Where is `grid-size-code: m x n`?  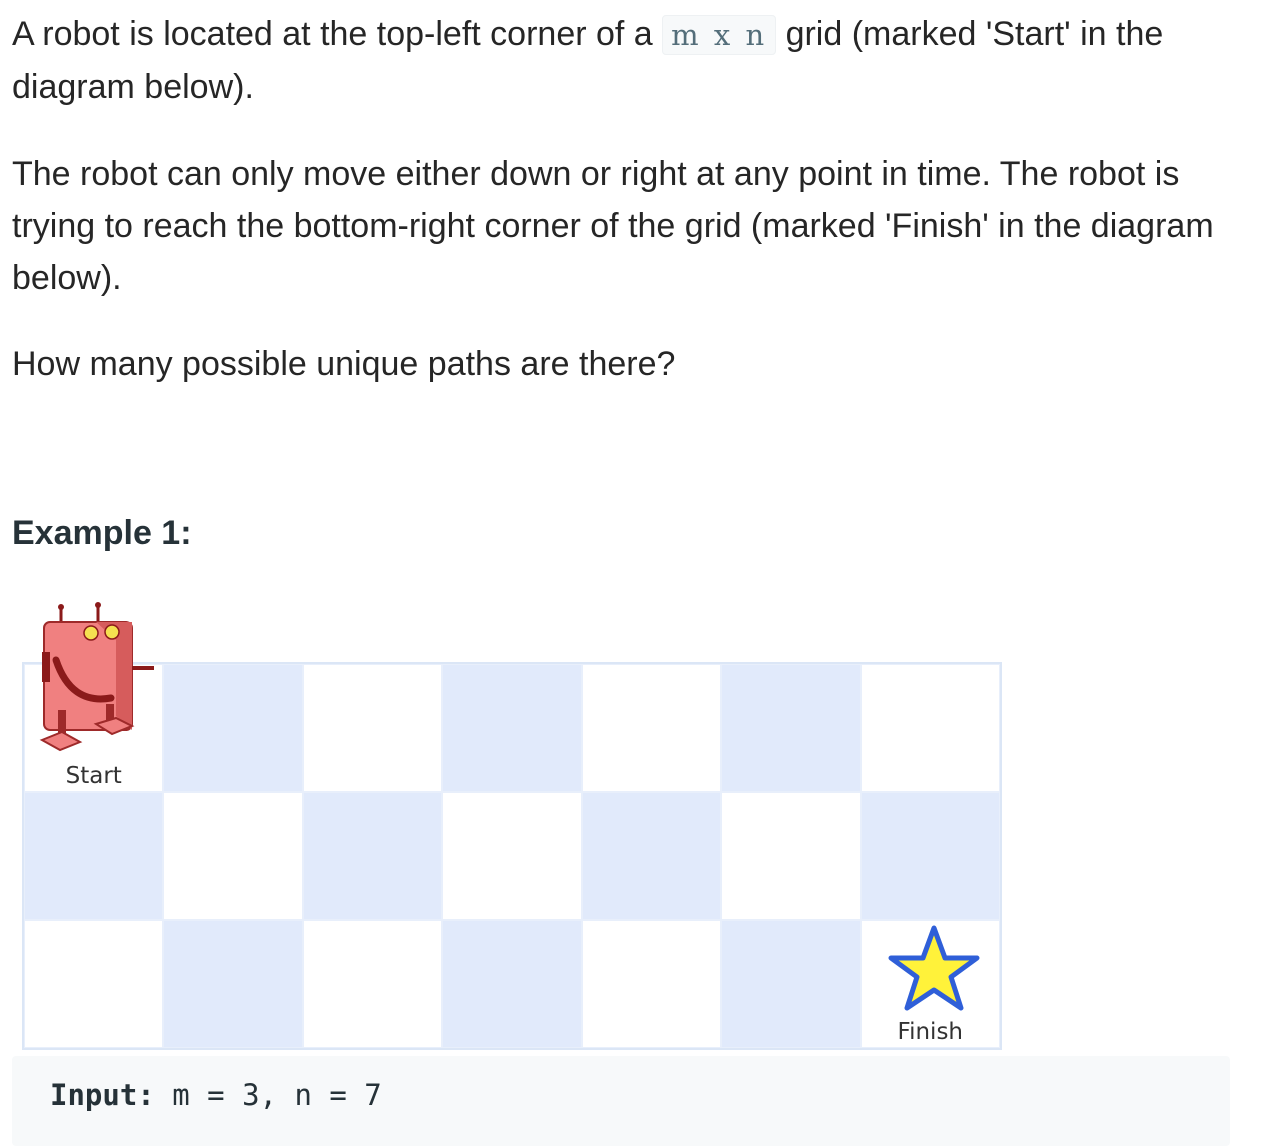 grid-size-code: m x n is located at coordinates (719, 35).